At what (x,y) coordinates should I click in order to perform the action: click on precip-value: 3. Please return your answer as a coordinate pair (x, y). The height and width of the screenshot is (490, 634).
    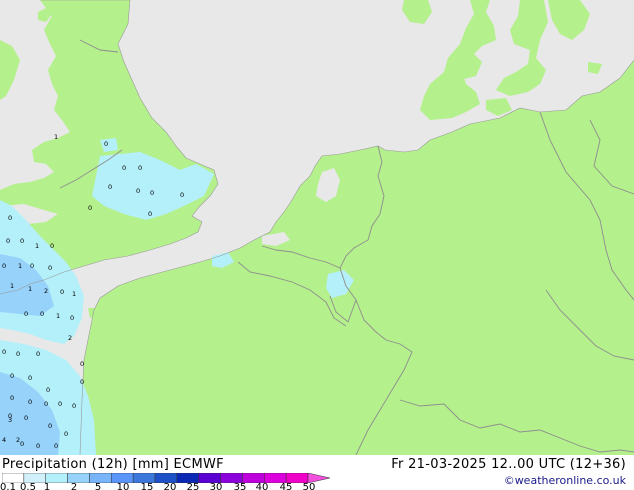
    Looking at the image, I should click on (10, 420).